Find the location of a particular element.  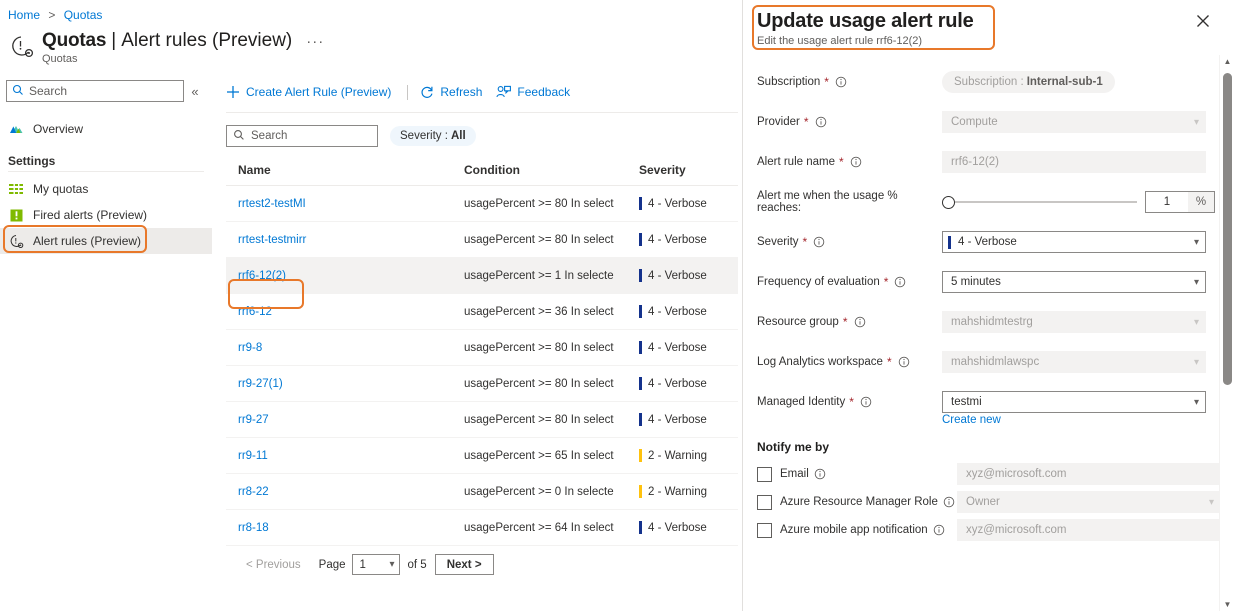

notify-row: Azure Resource Manager Role Owner ▾ is located at coordinates (982, 502).